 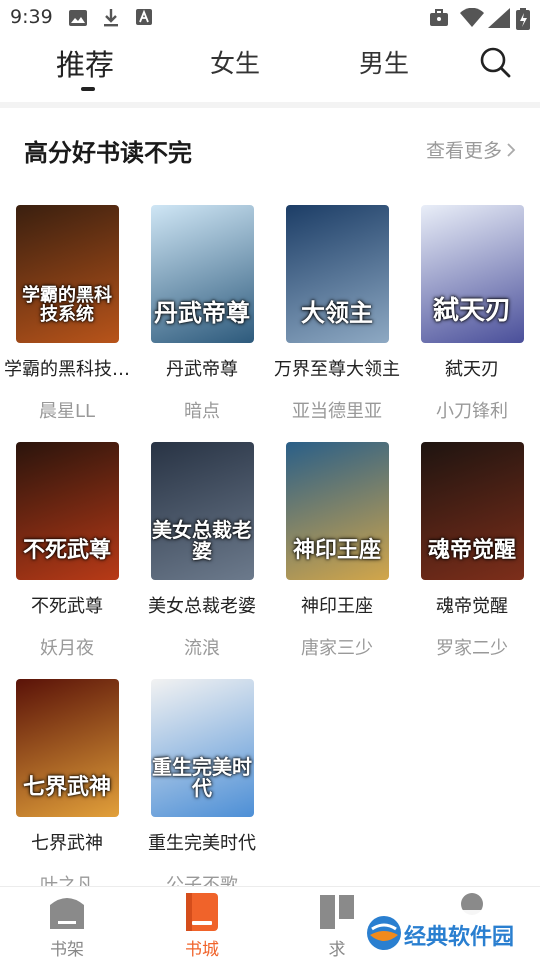 What do you see at coordinates (270, 69) in the screenshot?
I see `top-tab-bar: 推荐 女生 男生` at bounding box center [270, 69].